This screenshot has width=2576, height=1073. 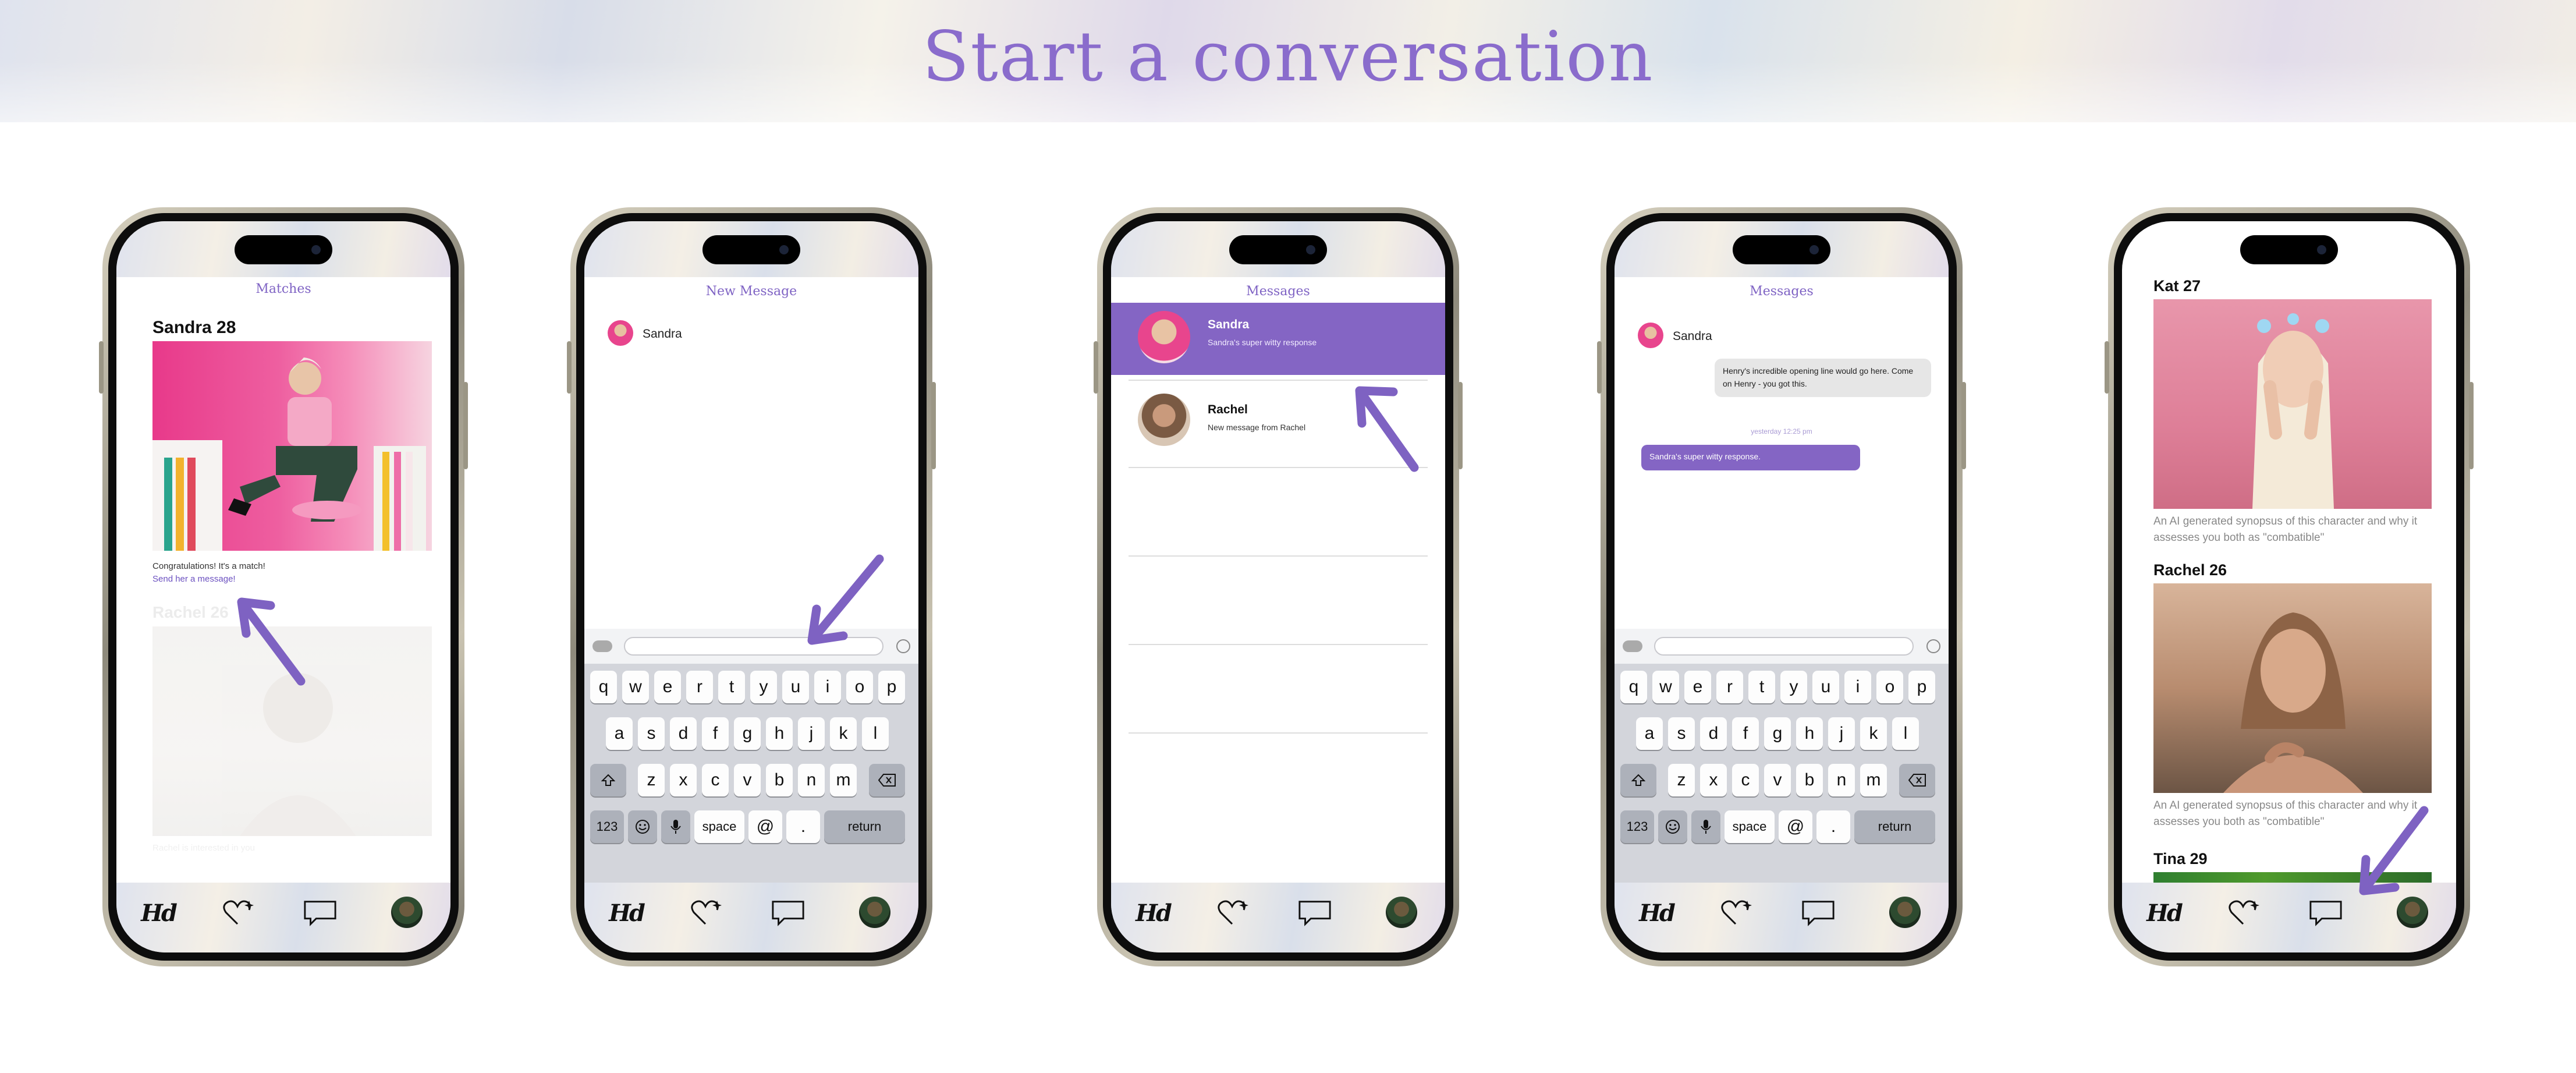 What do you see at coordinates (1784, 646) in the screenshot?
I see `message-input` at bounding box center [1784, 646].